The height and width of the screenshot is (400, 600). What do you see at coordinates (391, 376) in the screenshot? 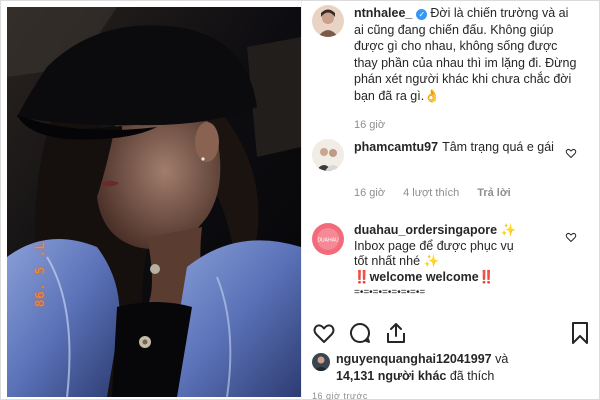
I see `likes-count: 14,131 người khác` at bounding box center [391, 376].